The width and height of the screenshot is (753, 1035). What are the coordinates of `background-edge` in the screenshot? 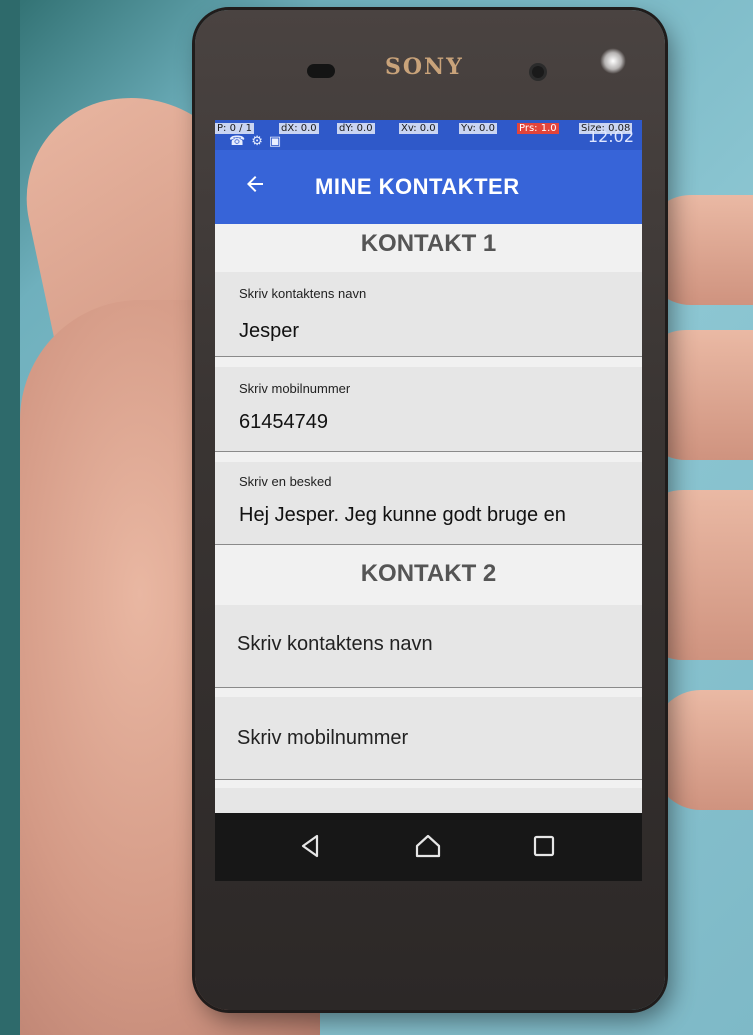 It's located at (10, 517).